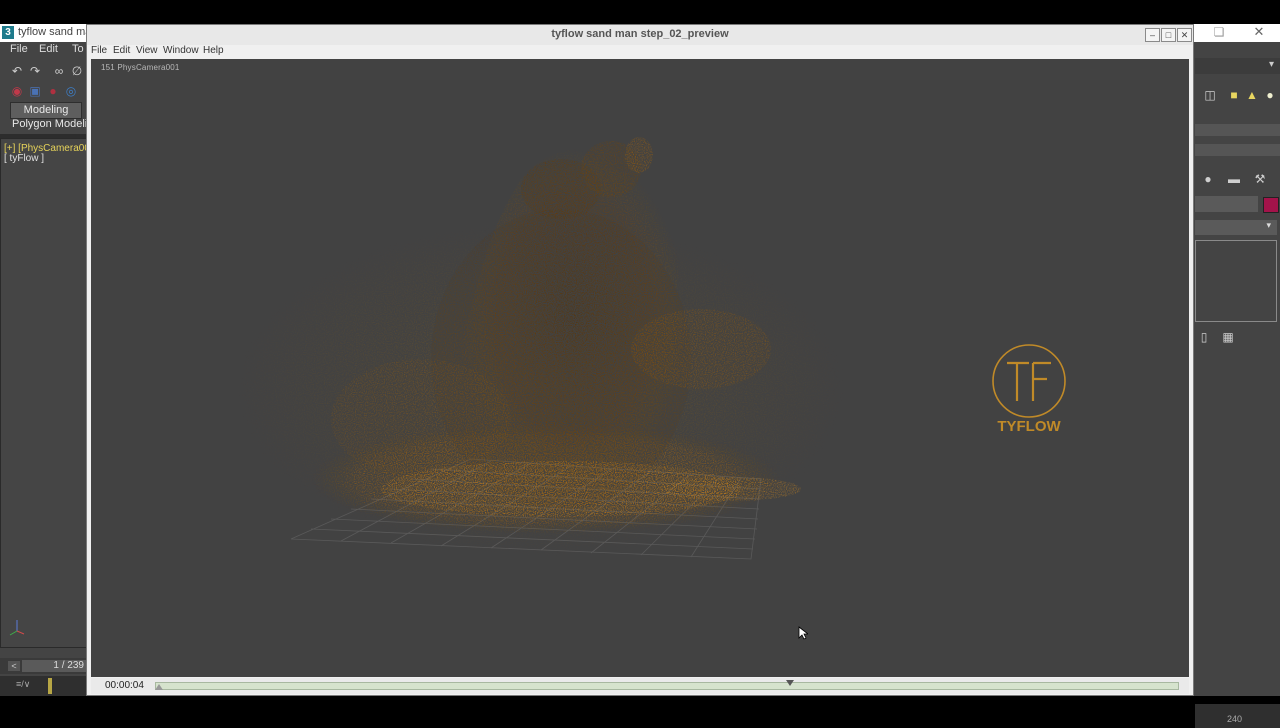  What do you see at coordinates (1236, 281) in the screenshot?
I see `modifier-stack` at bounding box center [1236, 281].